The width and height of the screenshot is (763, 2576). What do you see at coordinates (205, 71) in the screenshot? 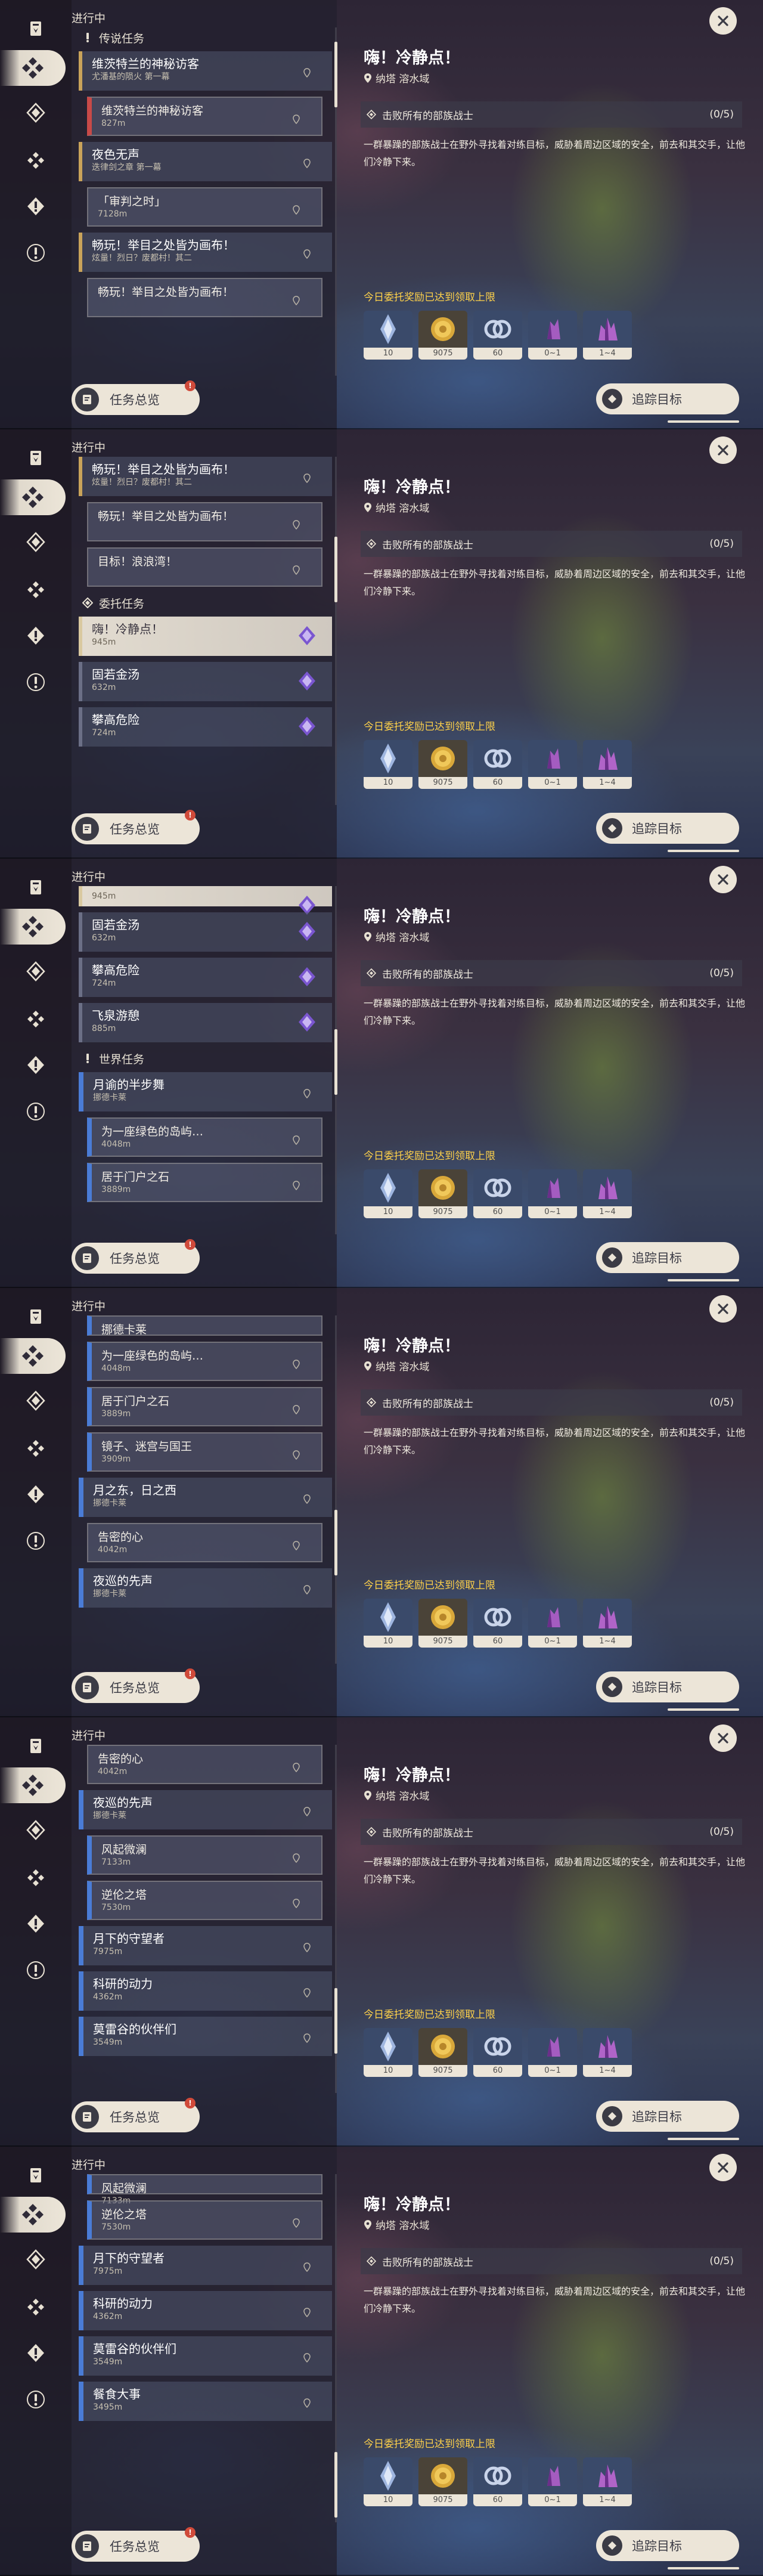
I see `quest-item: 维茨特兰的神秘访客 尤潘基的陨火 第一幕` at bounding box center [205, 71].